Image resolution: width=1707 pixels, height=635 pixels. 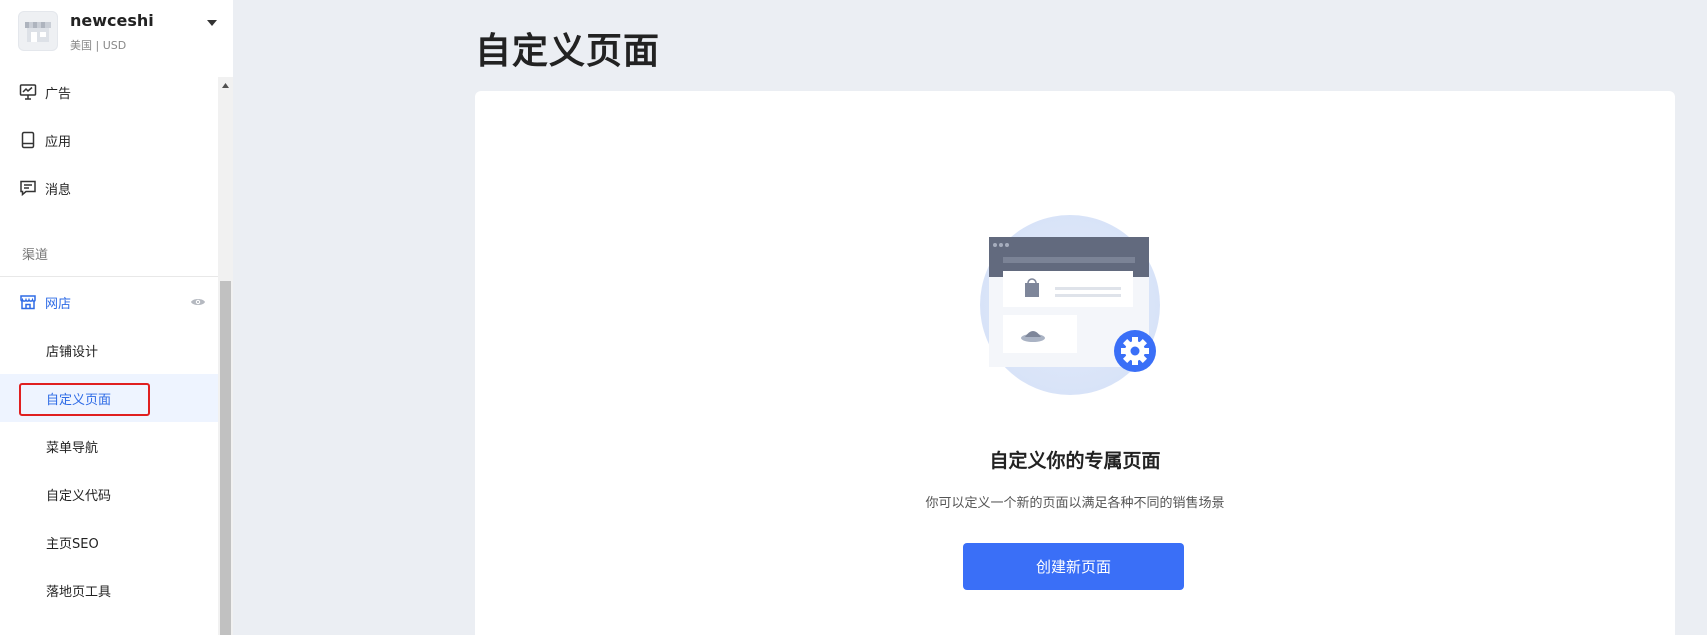 I want to click on sidebar-subitem-store-design: 店铺设计, so click(x=109, y=350).